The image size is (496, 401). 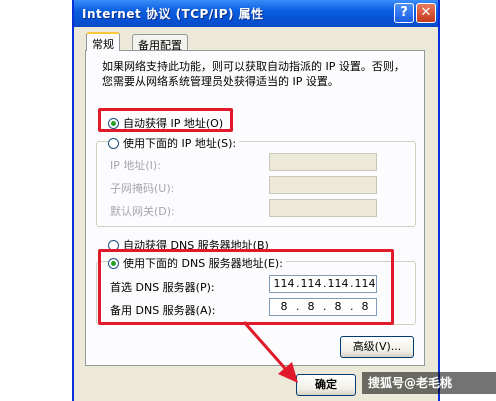 What do you see at coordinates (429, 383) in the screenshot?
I see `watermark: 搜狐号@老毛桃` at bounding box center [429, 383].